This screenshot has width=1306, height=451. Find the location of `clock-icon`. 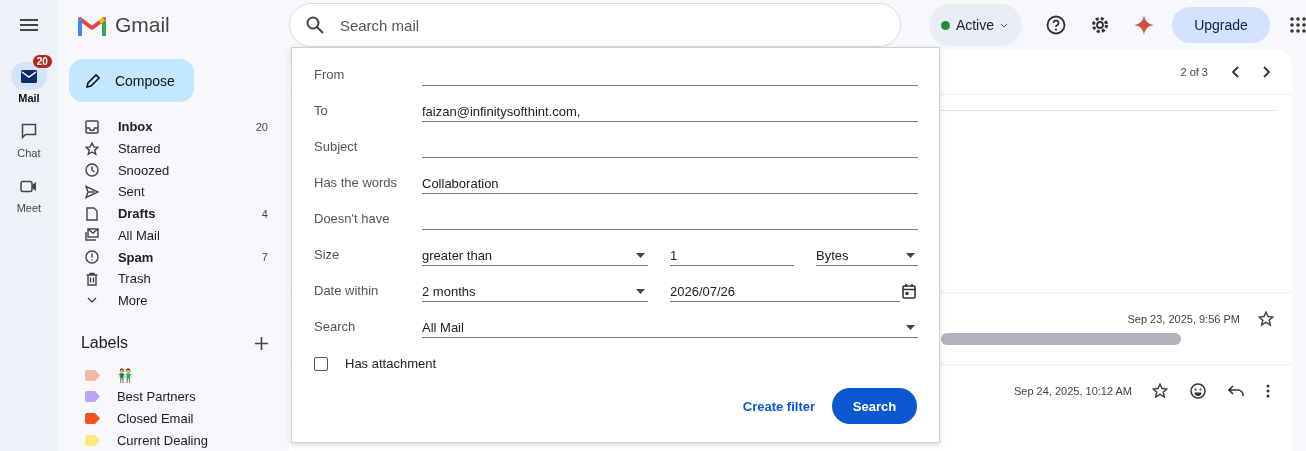

clock-icon is located at coordinates (91, 170).